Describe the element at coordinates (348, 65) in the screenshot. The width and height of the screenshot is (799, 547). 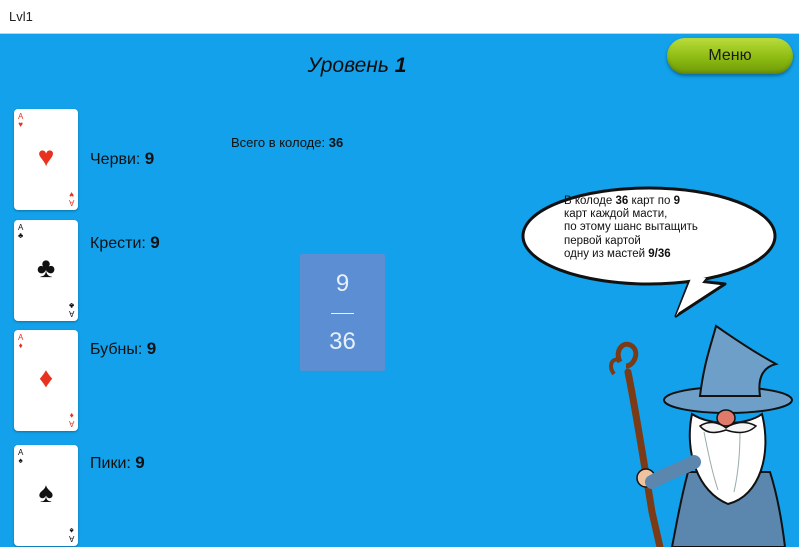
I see `level-word: Уровень` at that location.